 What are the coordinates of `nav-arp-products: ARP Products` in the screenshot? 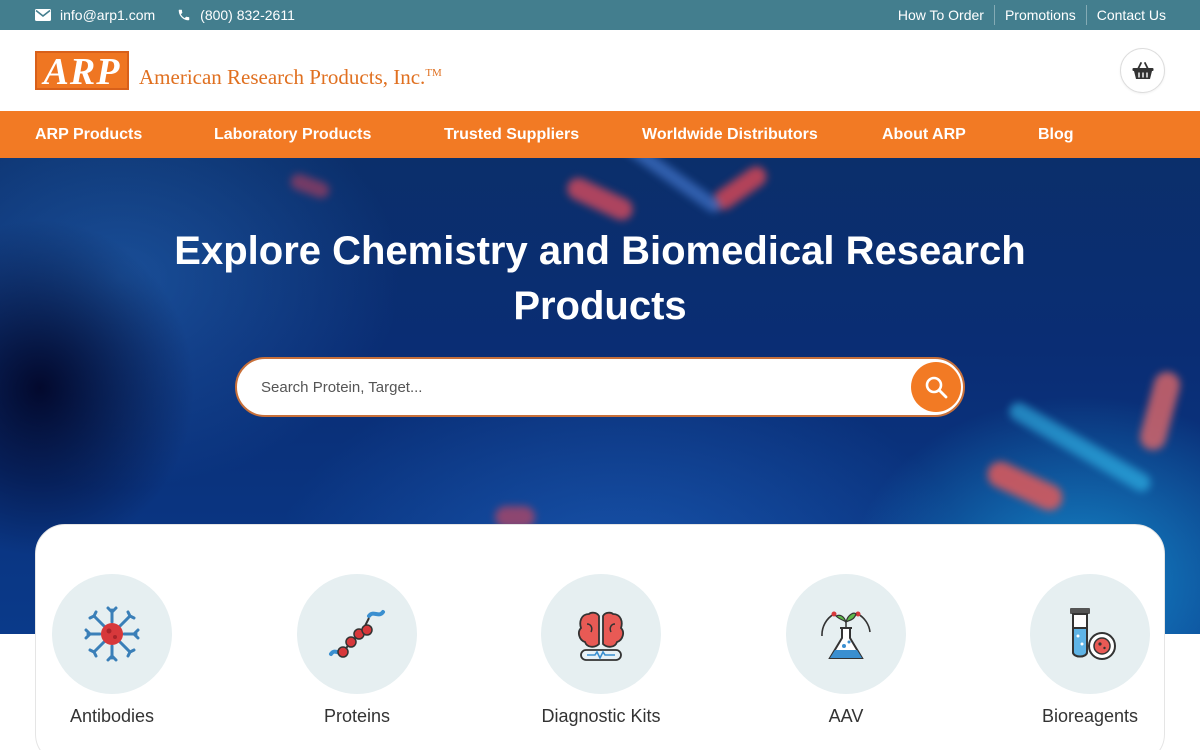 It's located at (88, 134).